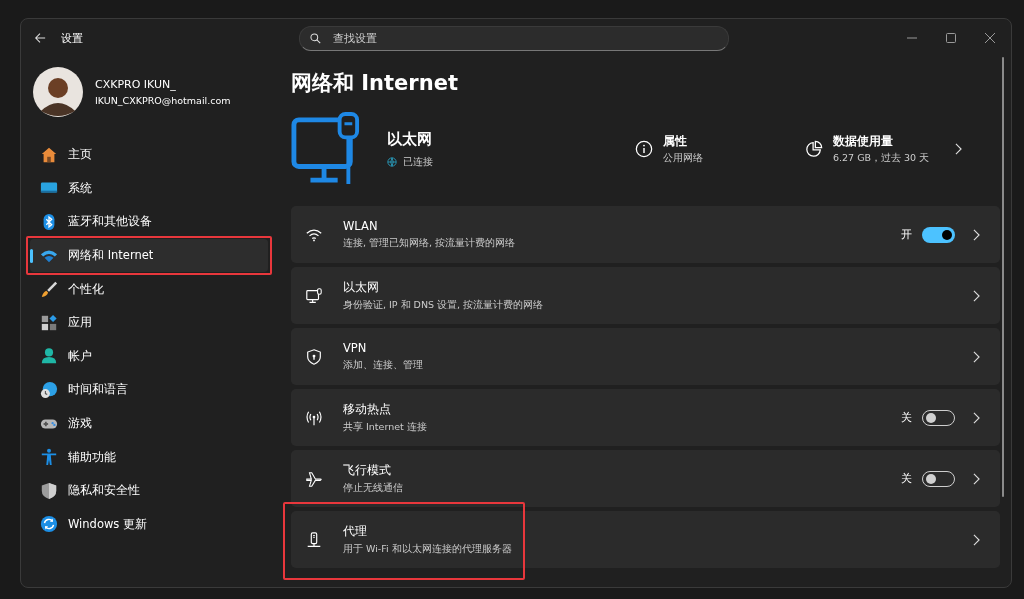 The width and height of the screenshot is (1024, 599). I want to click on brush-icon, so click(49, 289).